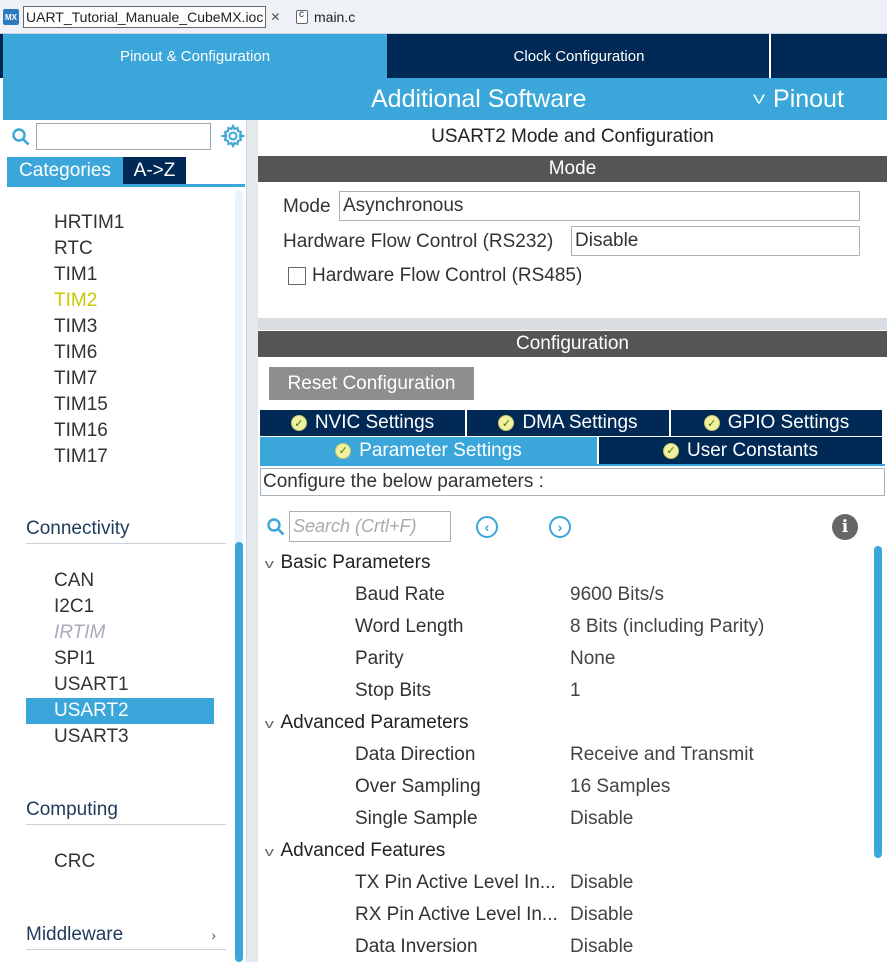  Describe the element at coordinates (416, 947) in the screenshot. I see `param-name: Data Inversion` at that location.